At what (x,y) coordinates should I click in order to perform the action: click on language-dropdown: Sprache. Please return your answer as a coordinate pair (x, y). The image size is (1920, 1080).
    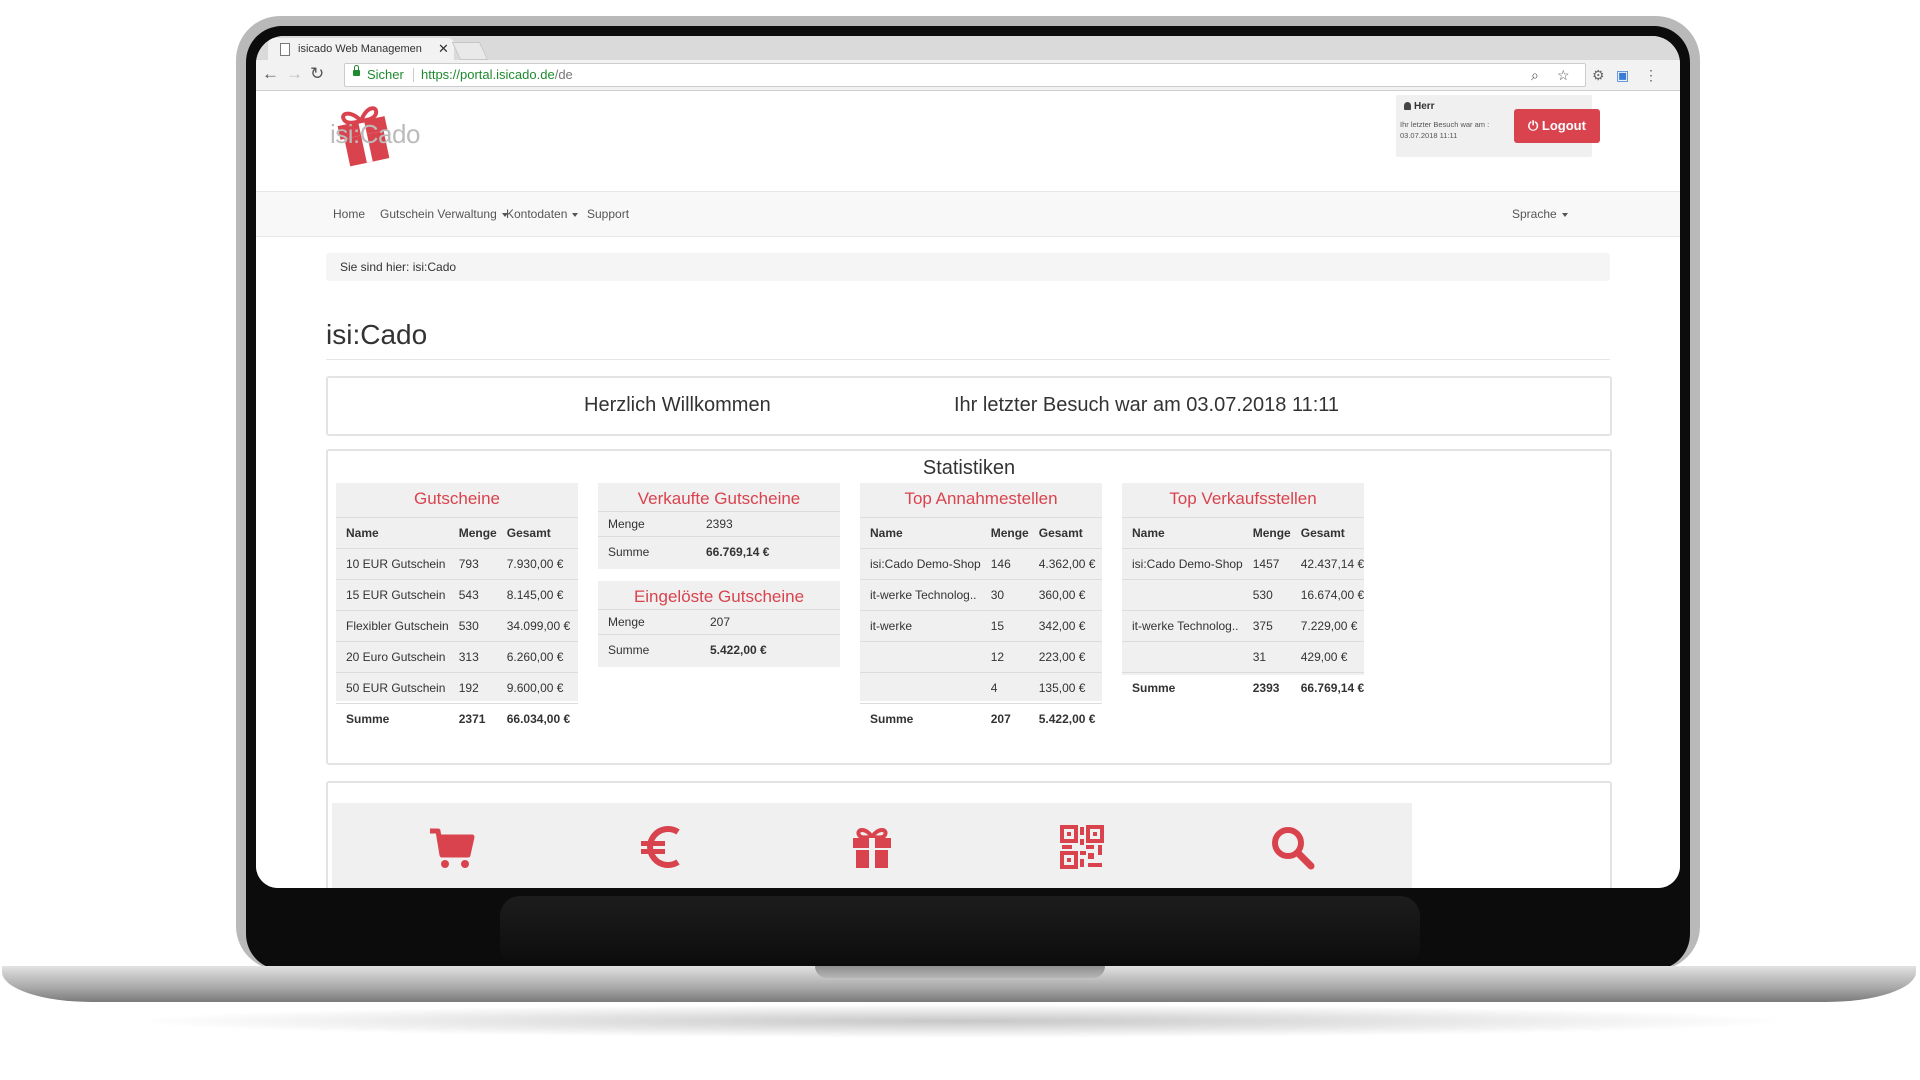
    Looking at the image, I should click on (1540, 214).